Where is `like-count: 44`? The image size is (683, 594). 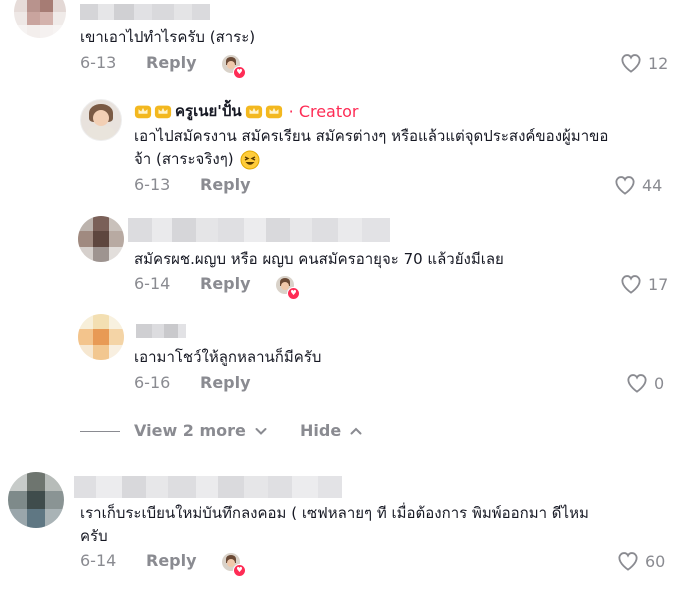 like-count: 44 is located at coordinates (652, 185).